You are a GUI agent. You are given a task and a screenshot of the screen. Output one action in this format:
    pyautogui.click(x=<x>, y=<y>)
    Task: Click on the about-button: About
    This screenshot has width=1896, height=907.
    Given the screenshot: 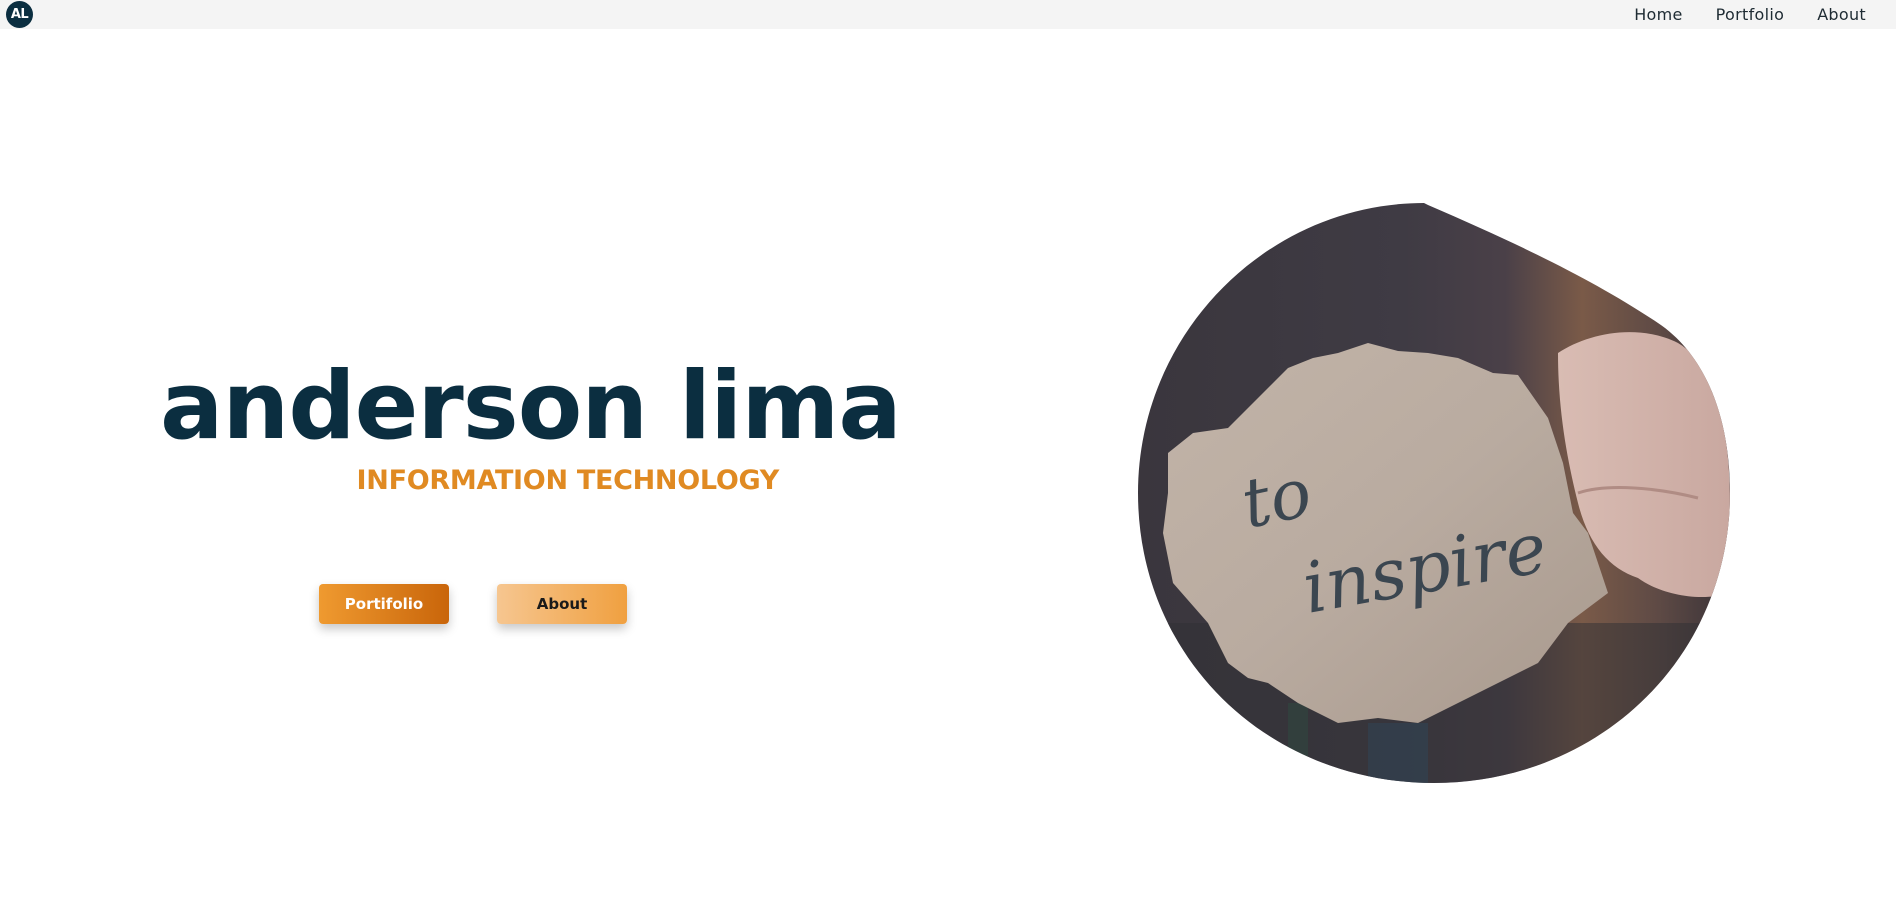 What is the action you would take?
    pyautogui.click(x=562, y=604)
    